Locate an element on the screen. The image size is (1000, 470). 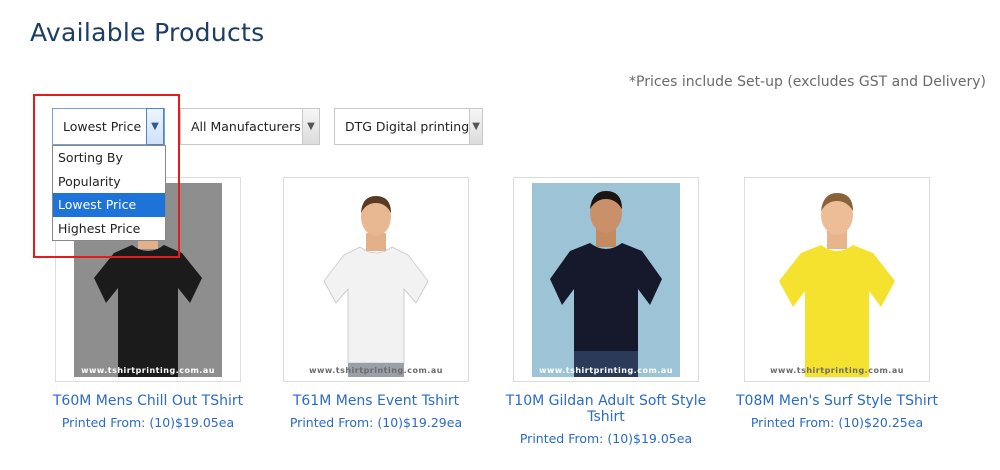
page-title: Available Products is located at coordinates (147, 32).